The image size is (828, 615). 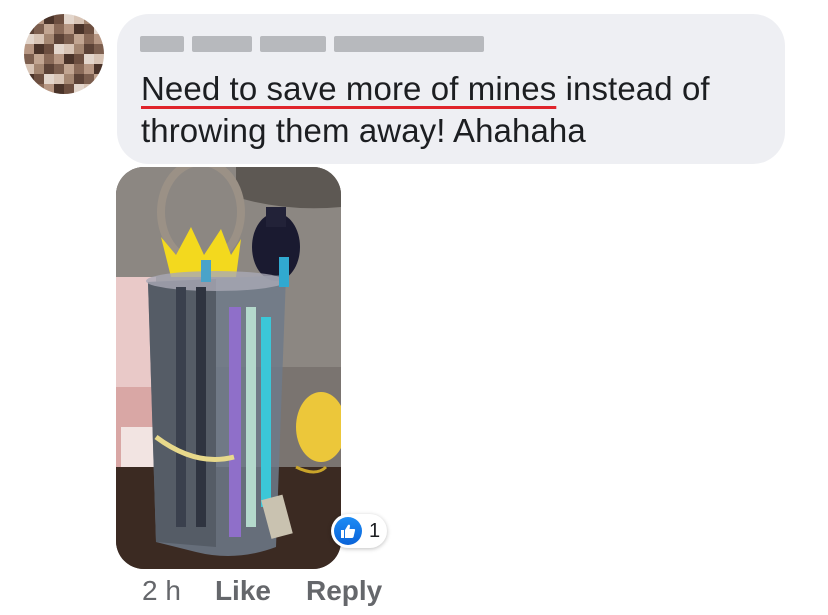 I want to click on avatar, so click(x=64, y=54).